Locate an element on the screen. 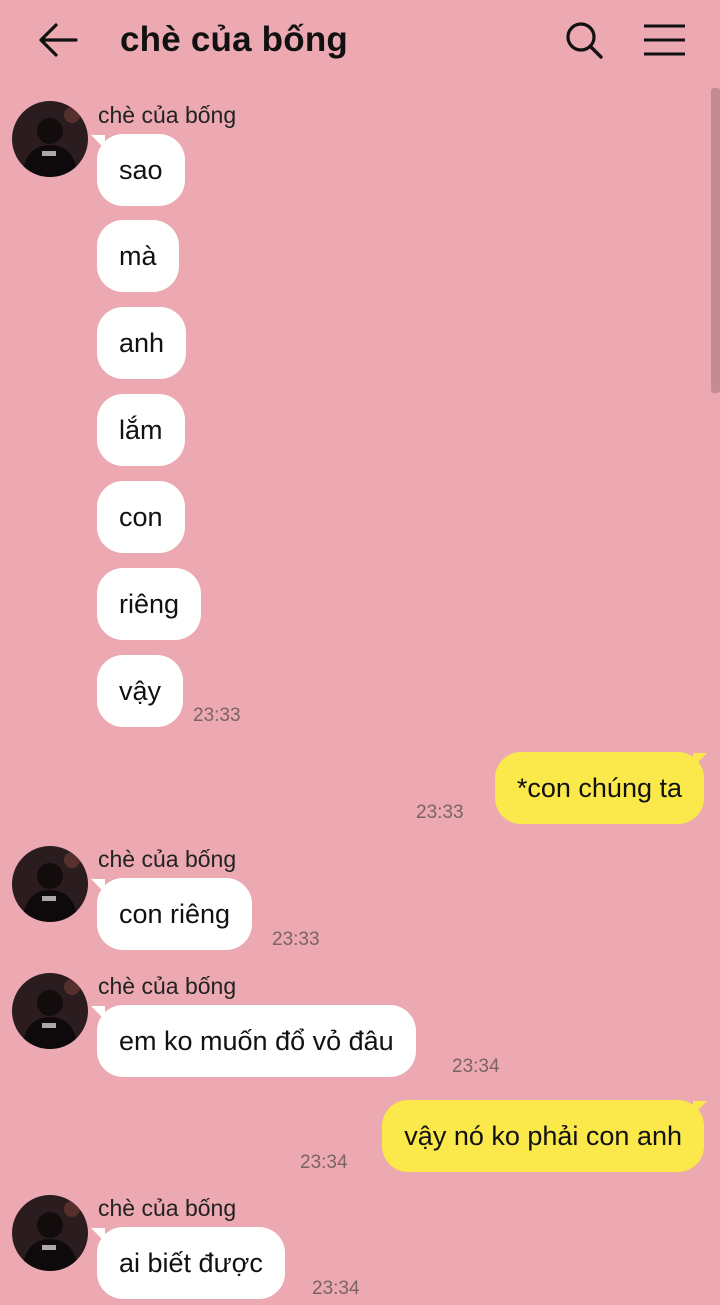 Image resolution: width=720 pixels, height=1305 pixels. search-icon is located at coordinates (584, 40).